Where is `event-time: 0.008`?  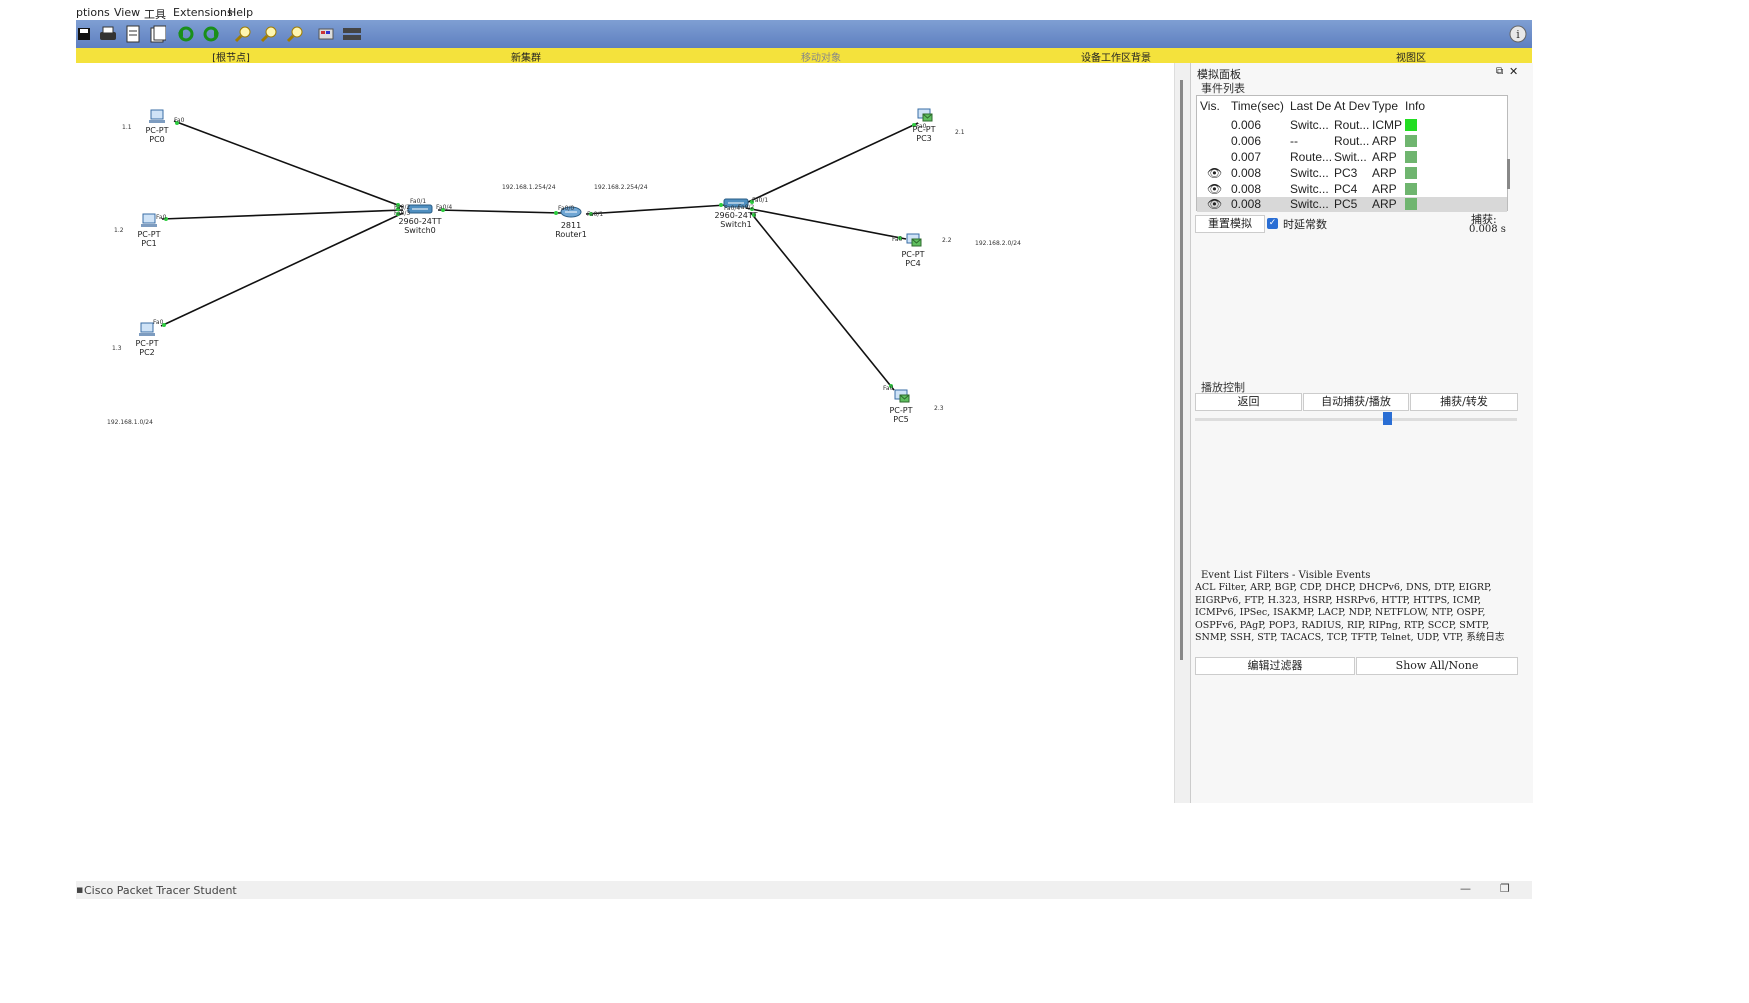
event-time: 0.008 is located at coordinates (1246, 204).